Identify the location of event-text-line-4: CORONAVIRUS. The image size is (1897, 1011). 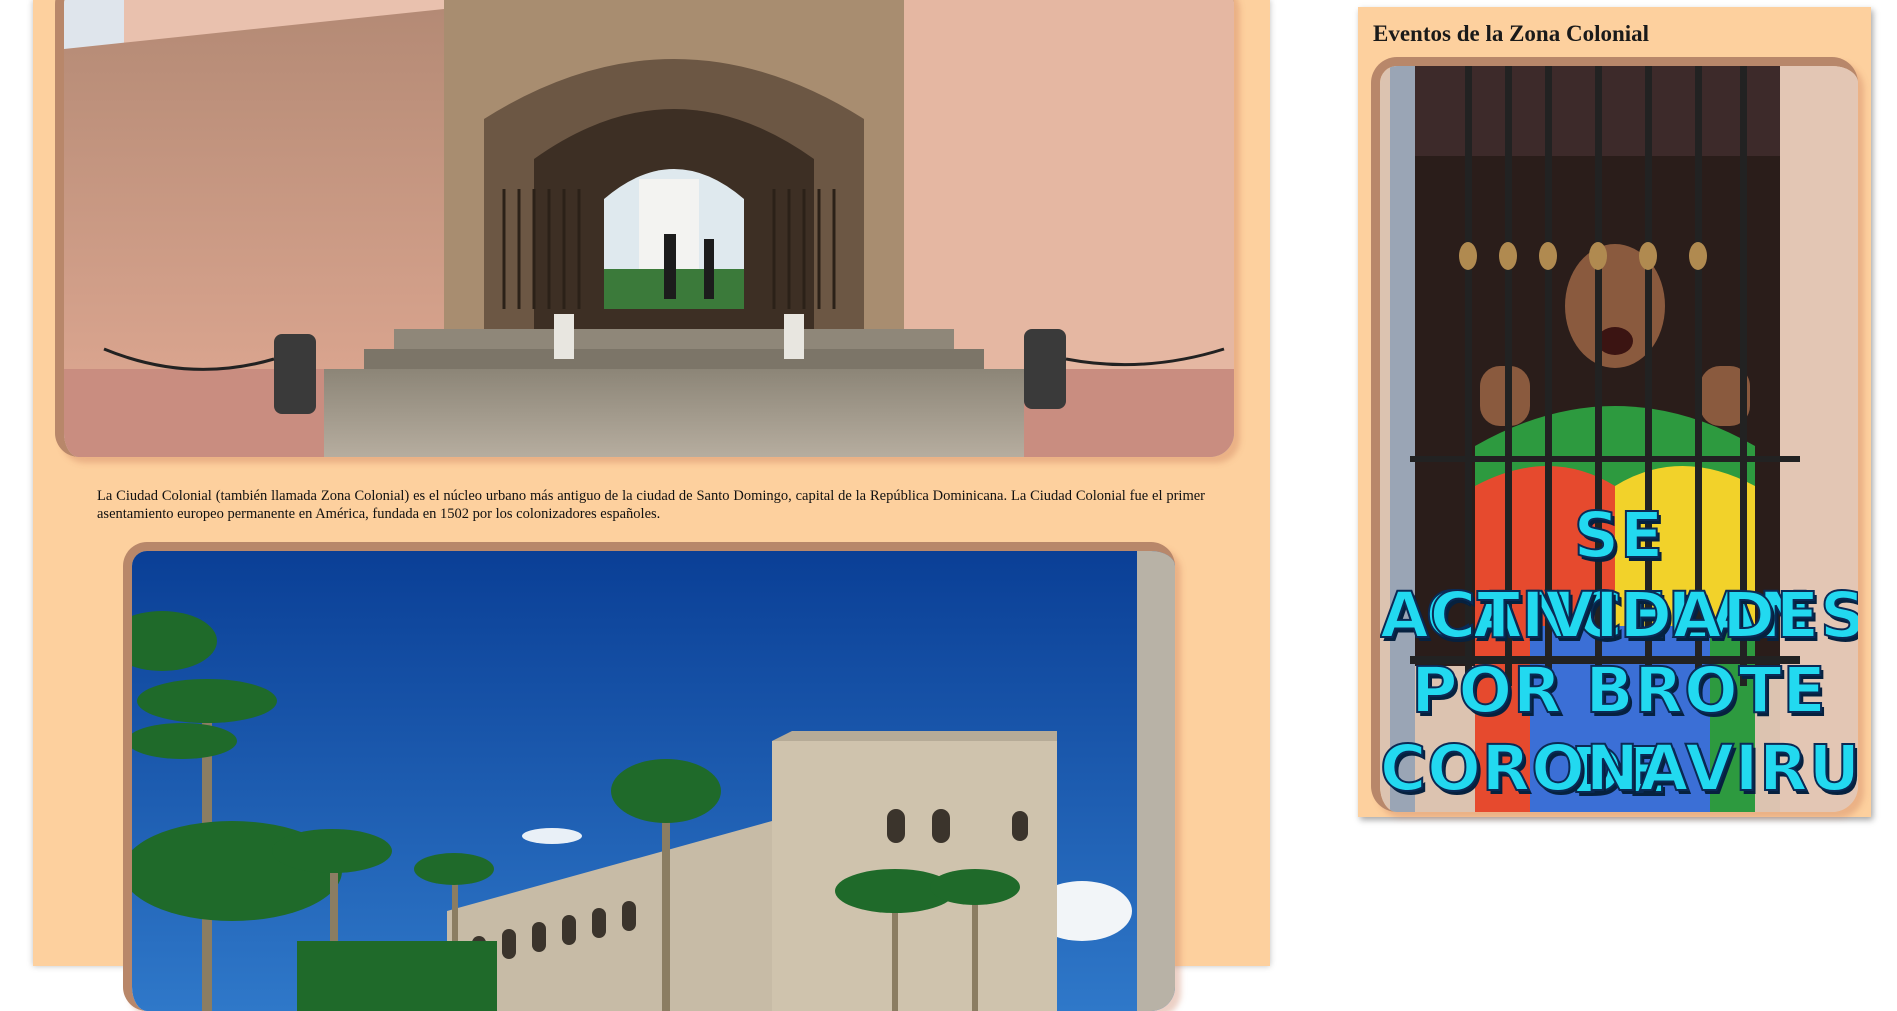
(1619, 768).